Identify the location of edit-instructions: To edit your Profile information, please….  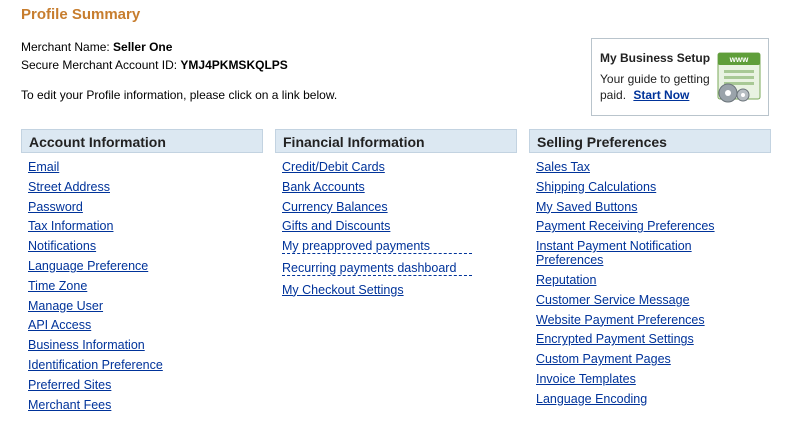
(179, 95).